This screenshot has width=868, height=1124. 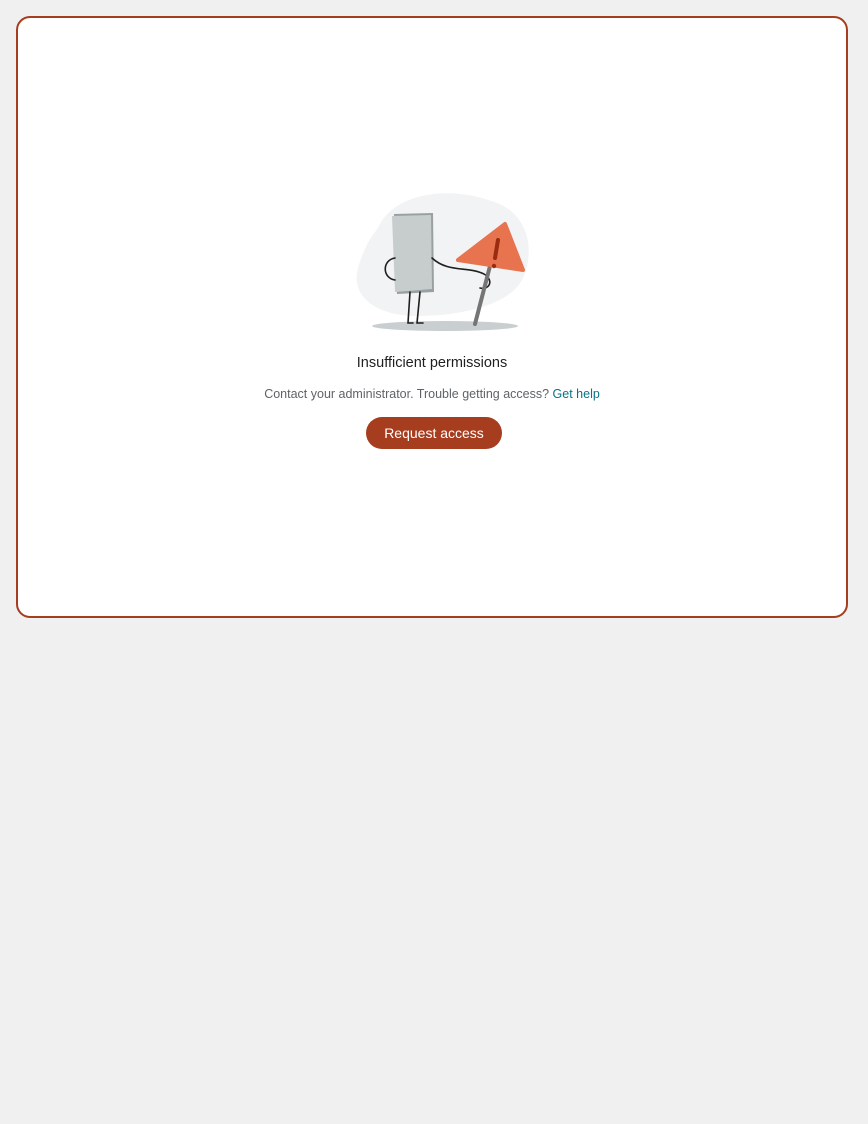 I want to click on dialog-title: Insufficient permissions, so click(x=432, y=363).